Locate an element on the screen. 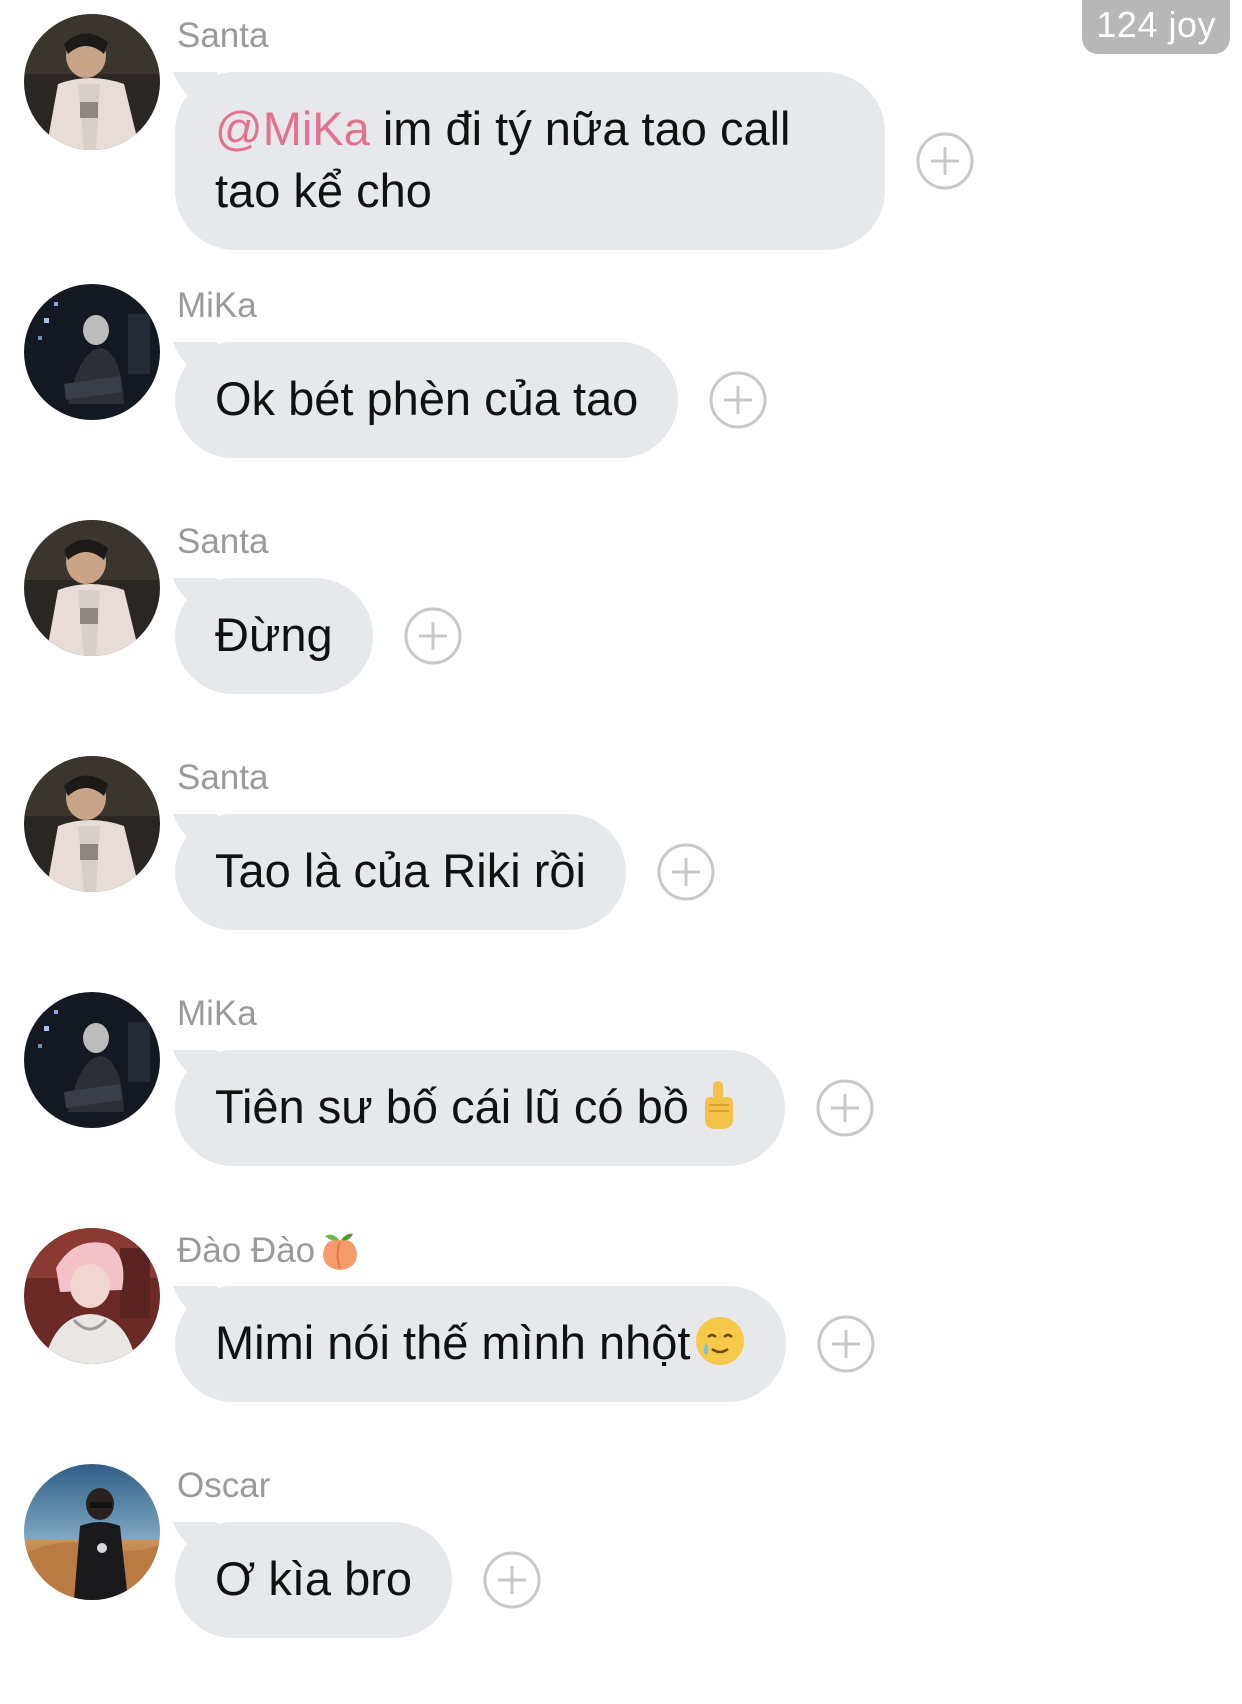 The width and height of the screenshot is (1242, 1704). bubble-row: Mimi nói thế mình nhột is located at coordinates (524, 1344).